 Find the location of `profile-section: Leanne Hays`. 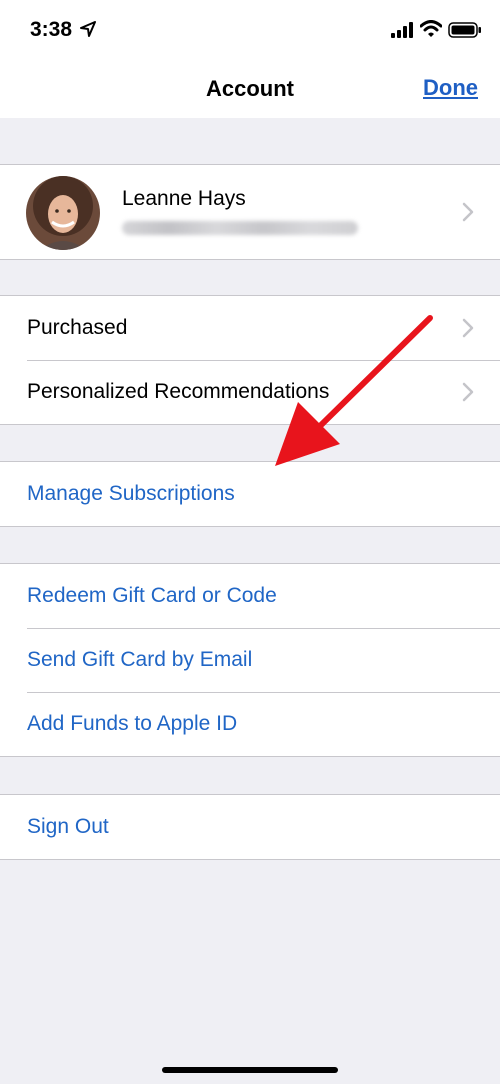

profile-section: Leanne Hays is located at coordinates (250, 212).